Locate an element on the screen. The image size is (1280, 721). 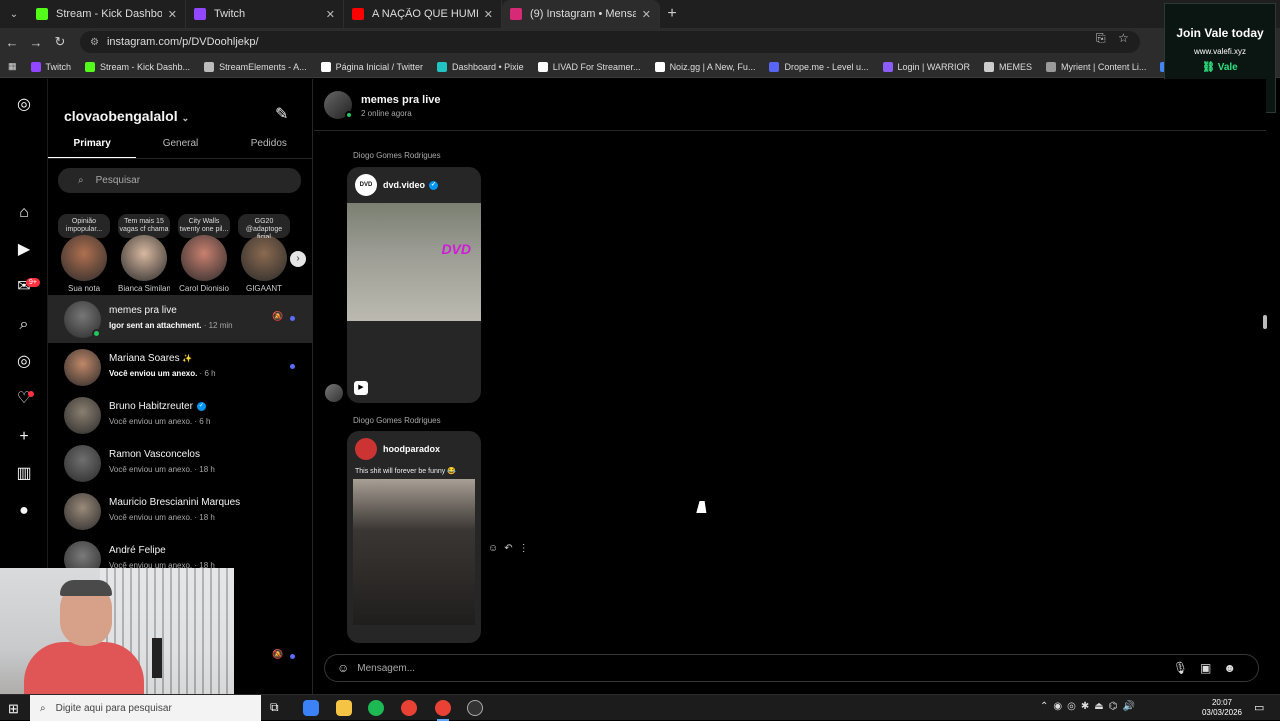
network-icon: ⌬ is located at coordinates (1116, 706).